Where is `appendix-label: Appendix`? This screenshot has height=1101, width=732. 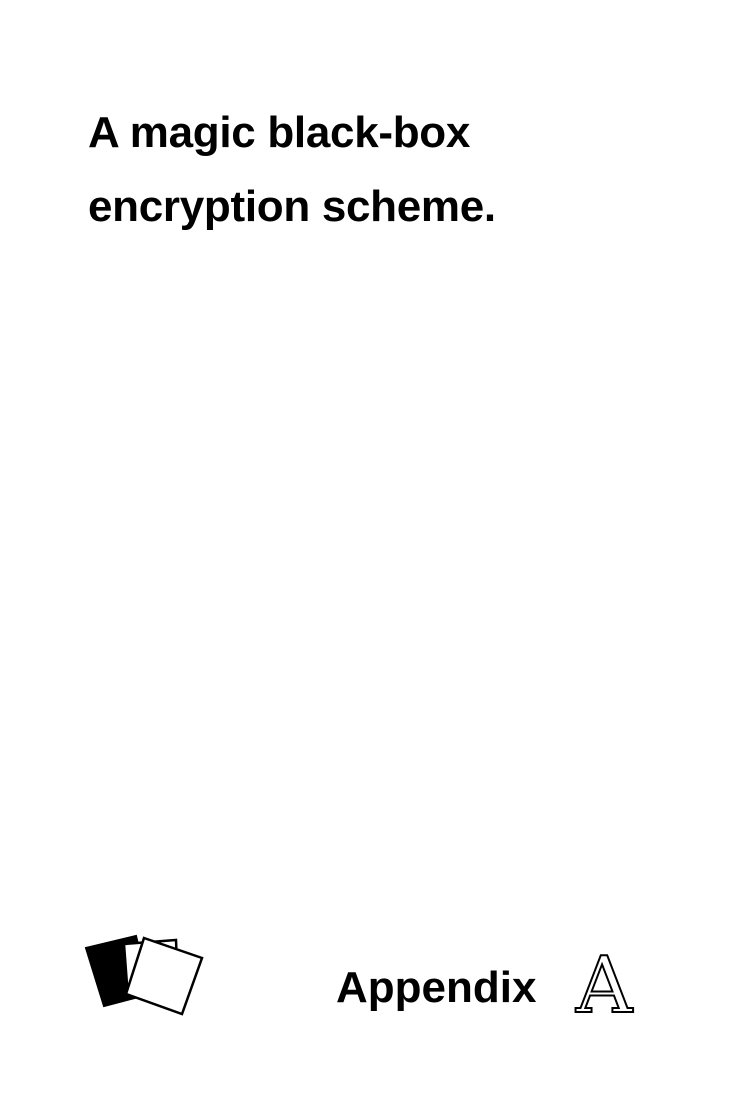
appendix-label: Appendix is located at coordinates (436, 987).